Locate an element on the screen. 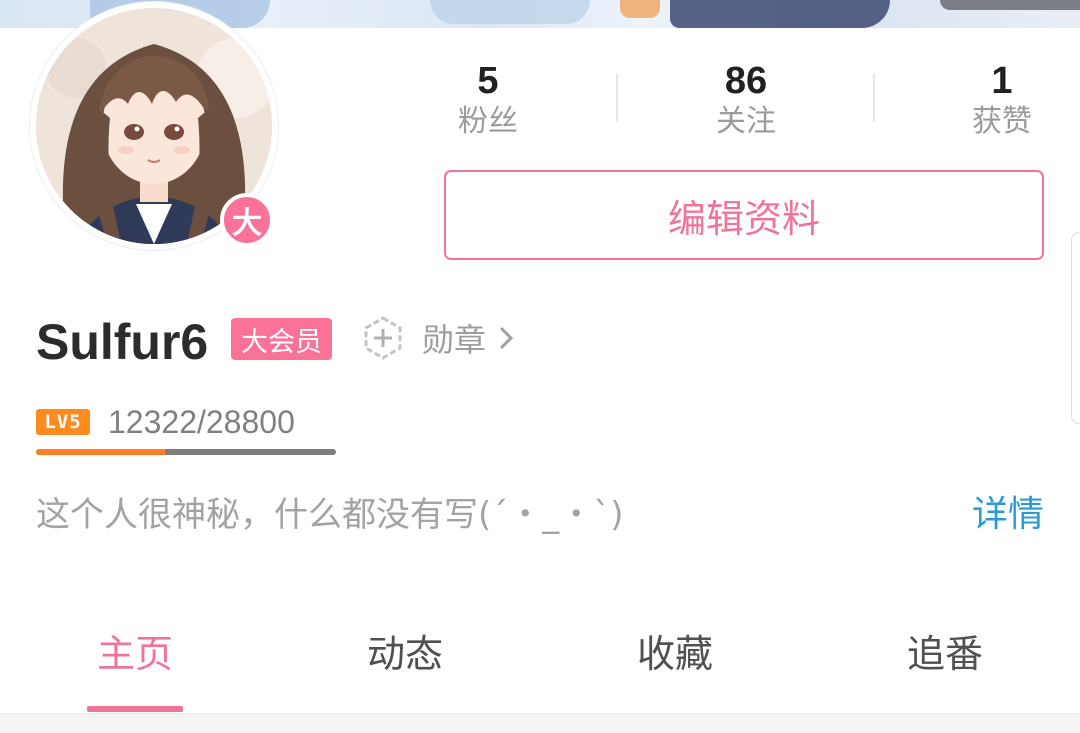 This screenshot has width=1080, height=733. bio-text: 这个人很神秘，什么都没有写(´・_・`) is located at coordinates (330, 515).